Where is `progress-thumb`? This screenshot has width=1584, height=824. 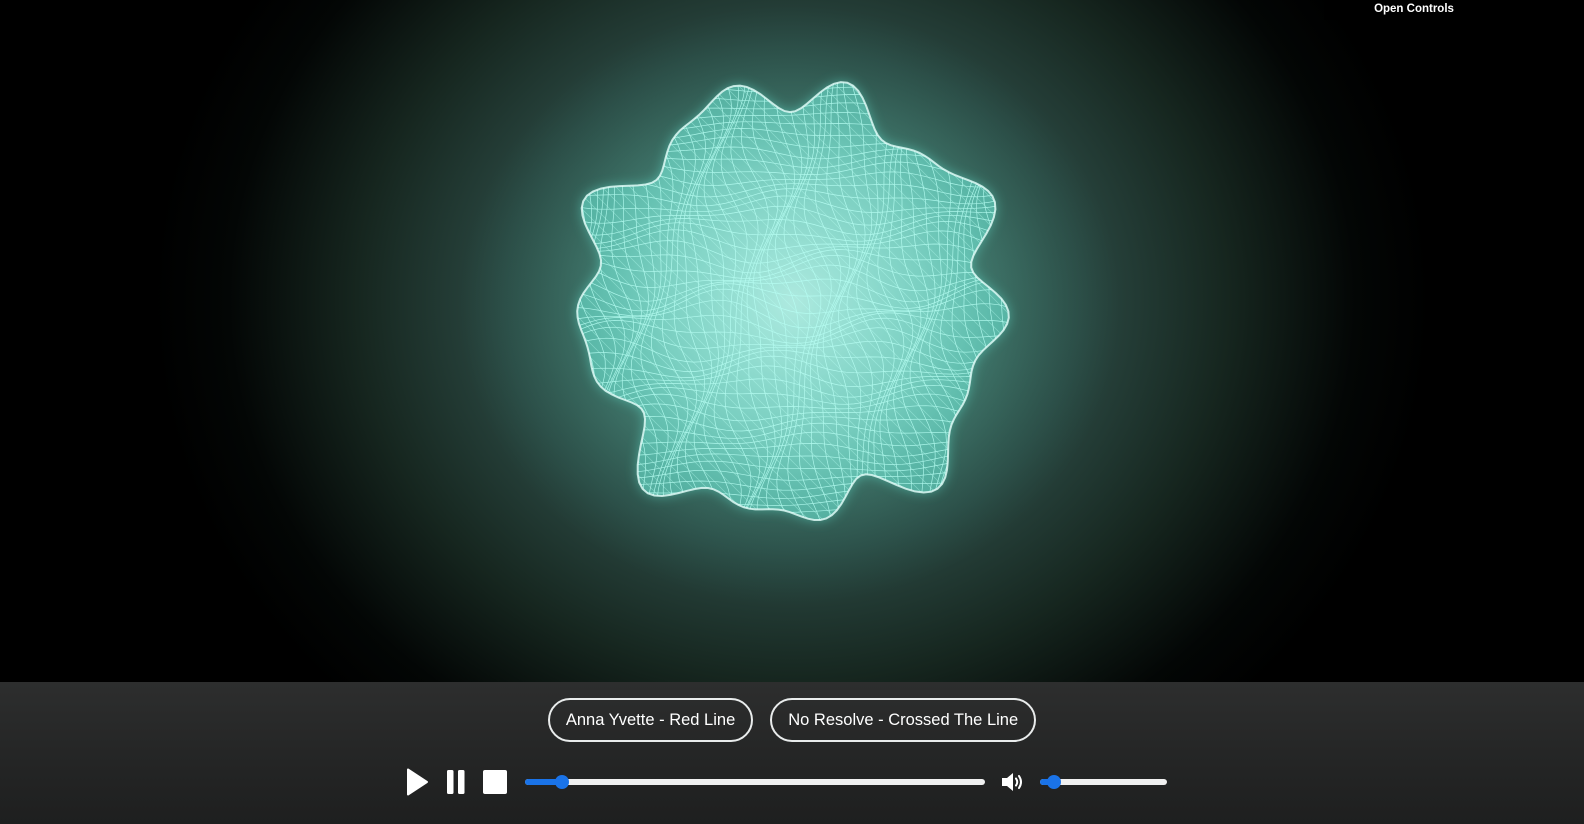 progress-thumb is located at coordinates (561, 782).